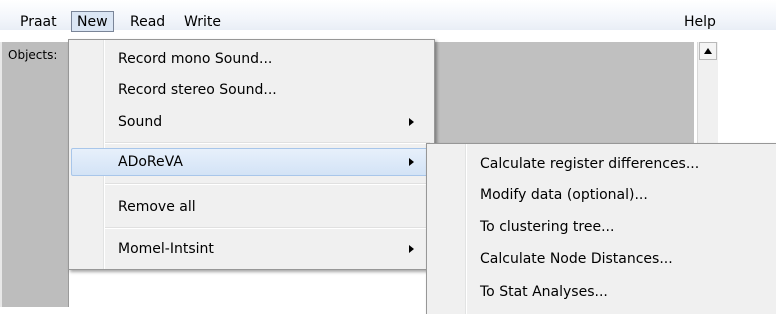 This screenshot has height=314, width=776. Describe the element at coordinates (251, 162) in the screenshot. I see `menu-item-adoreva: ADoReVA` at that location.